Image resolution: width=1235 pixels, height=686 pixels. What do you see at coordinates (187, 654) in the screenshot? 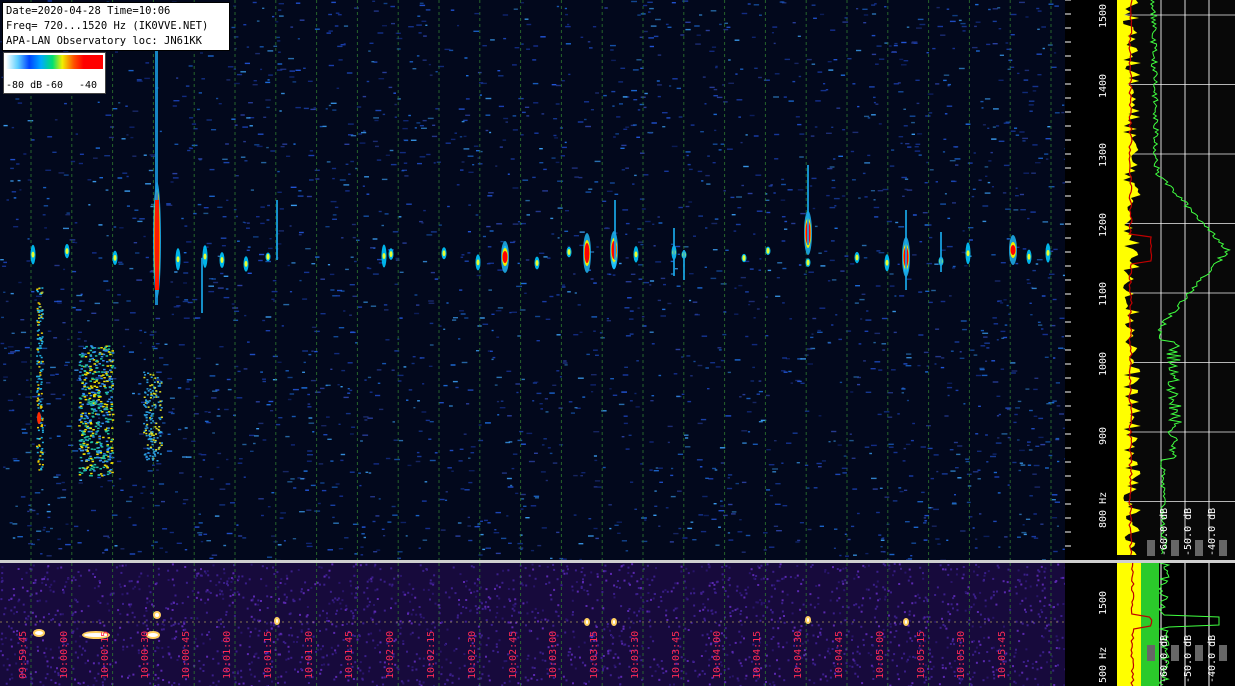
I see `time-label: 10:00:45` at bounding box center [187, 654].